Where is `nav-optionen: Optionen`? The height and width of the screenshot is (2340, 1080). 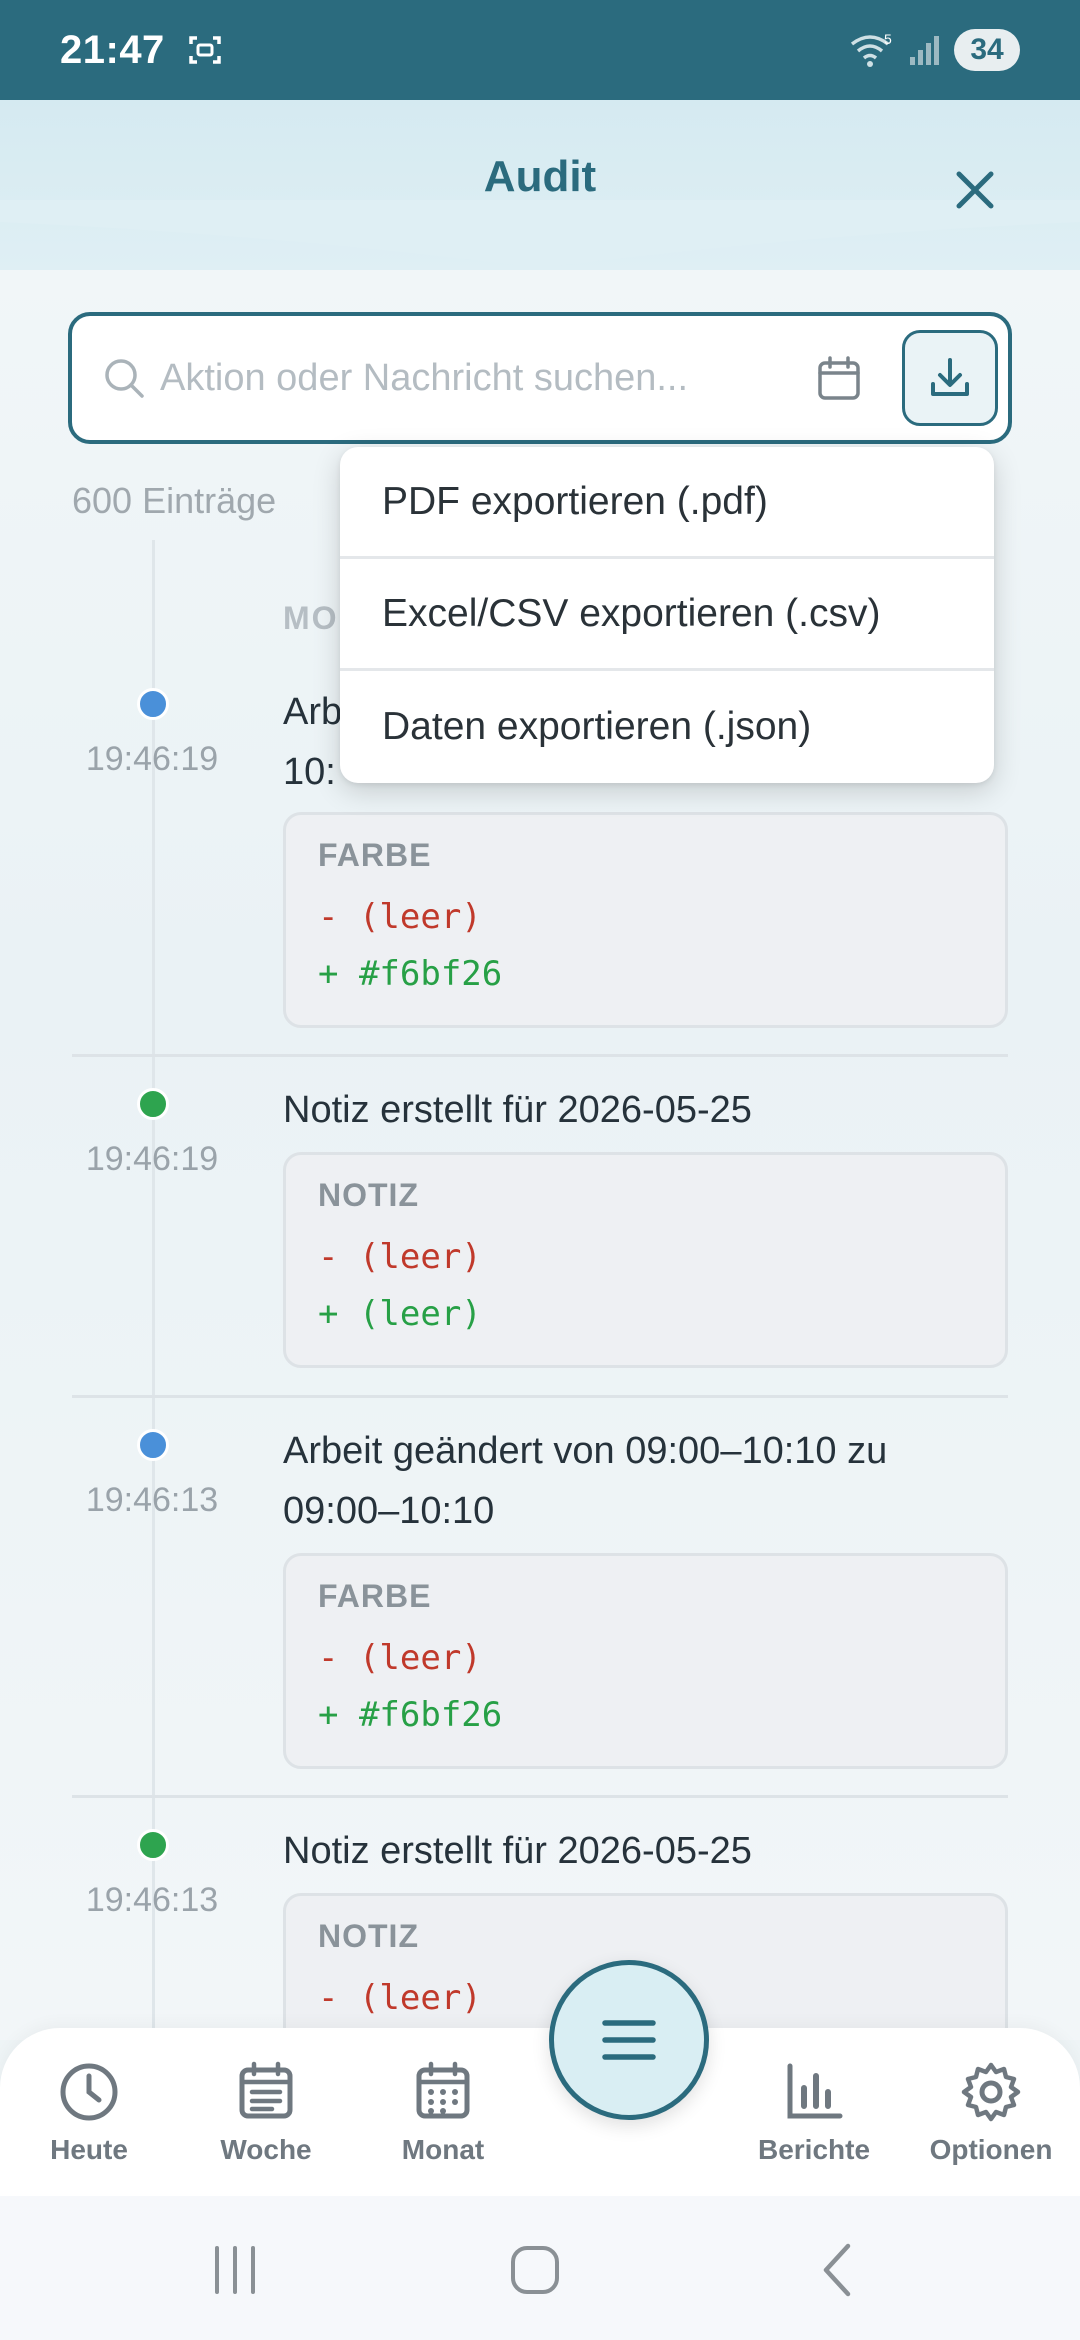 nav-optionen: Optionen is located at coordinates (991, 2113).